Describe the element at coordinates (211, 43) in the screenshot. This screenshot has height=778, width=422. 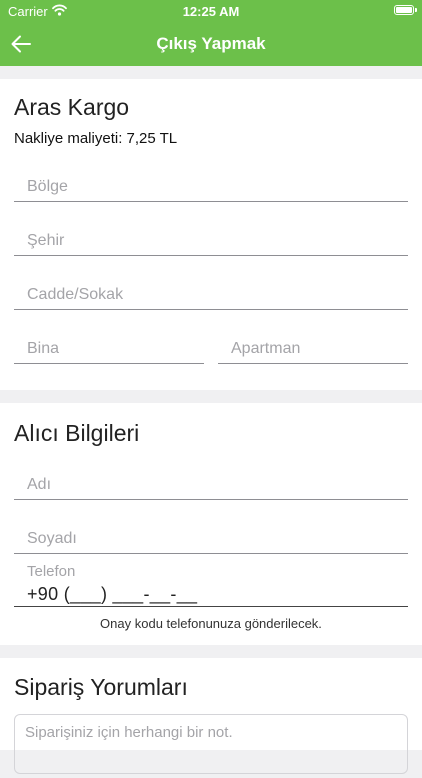
I see `page-title: Çıkış Yapmak` at that location.